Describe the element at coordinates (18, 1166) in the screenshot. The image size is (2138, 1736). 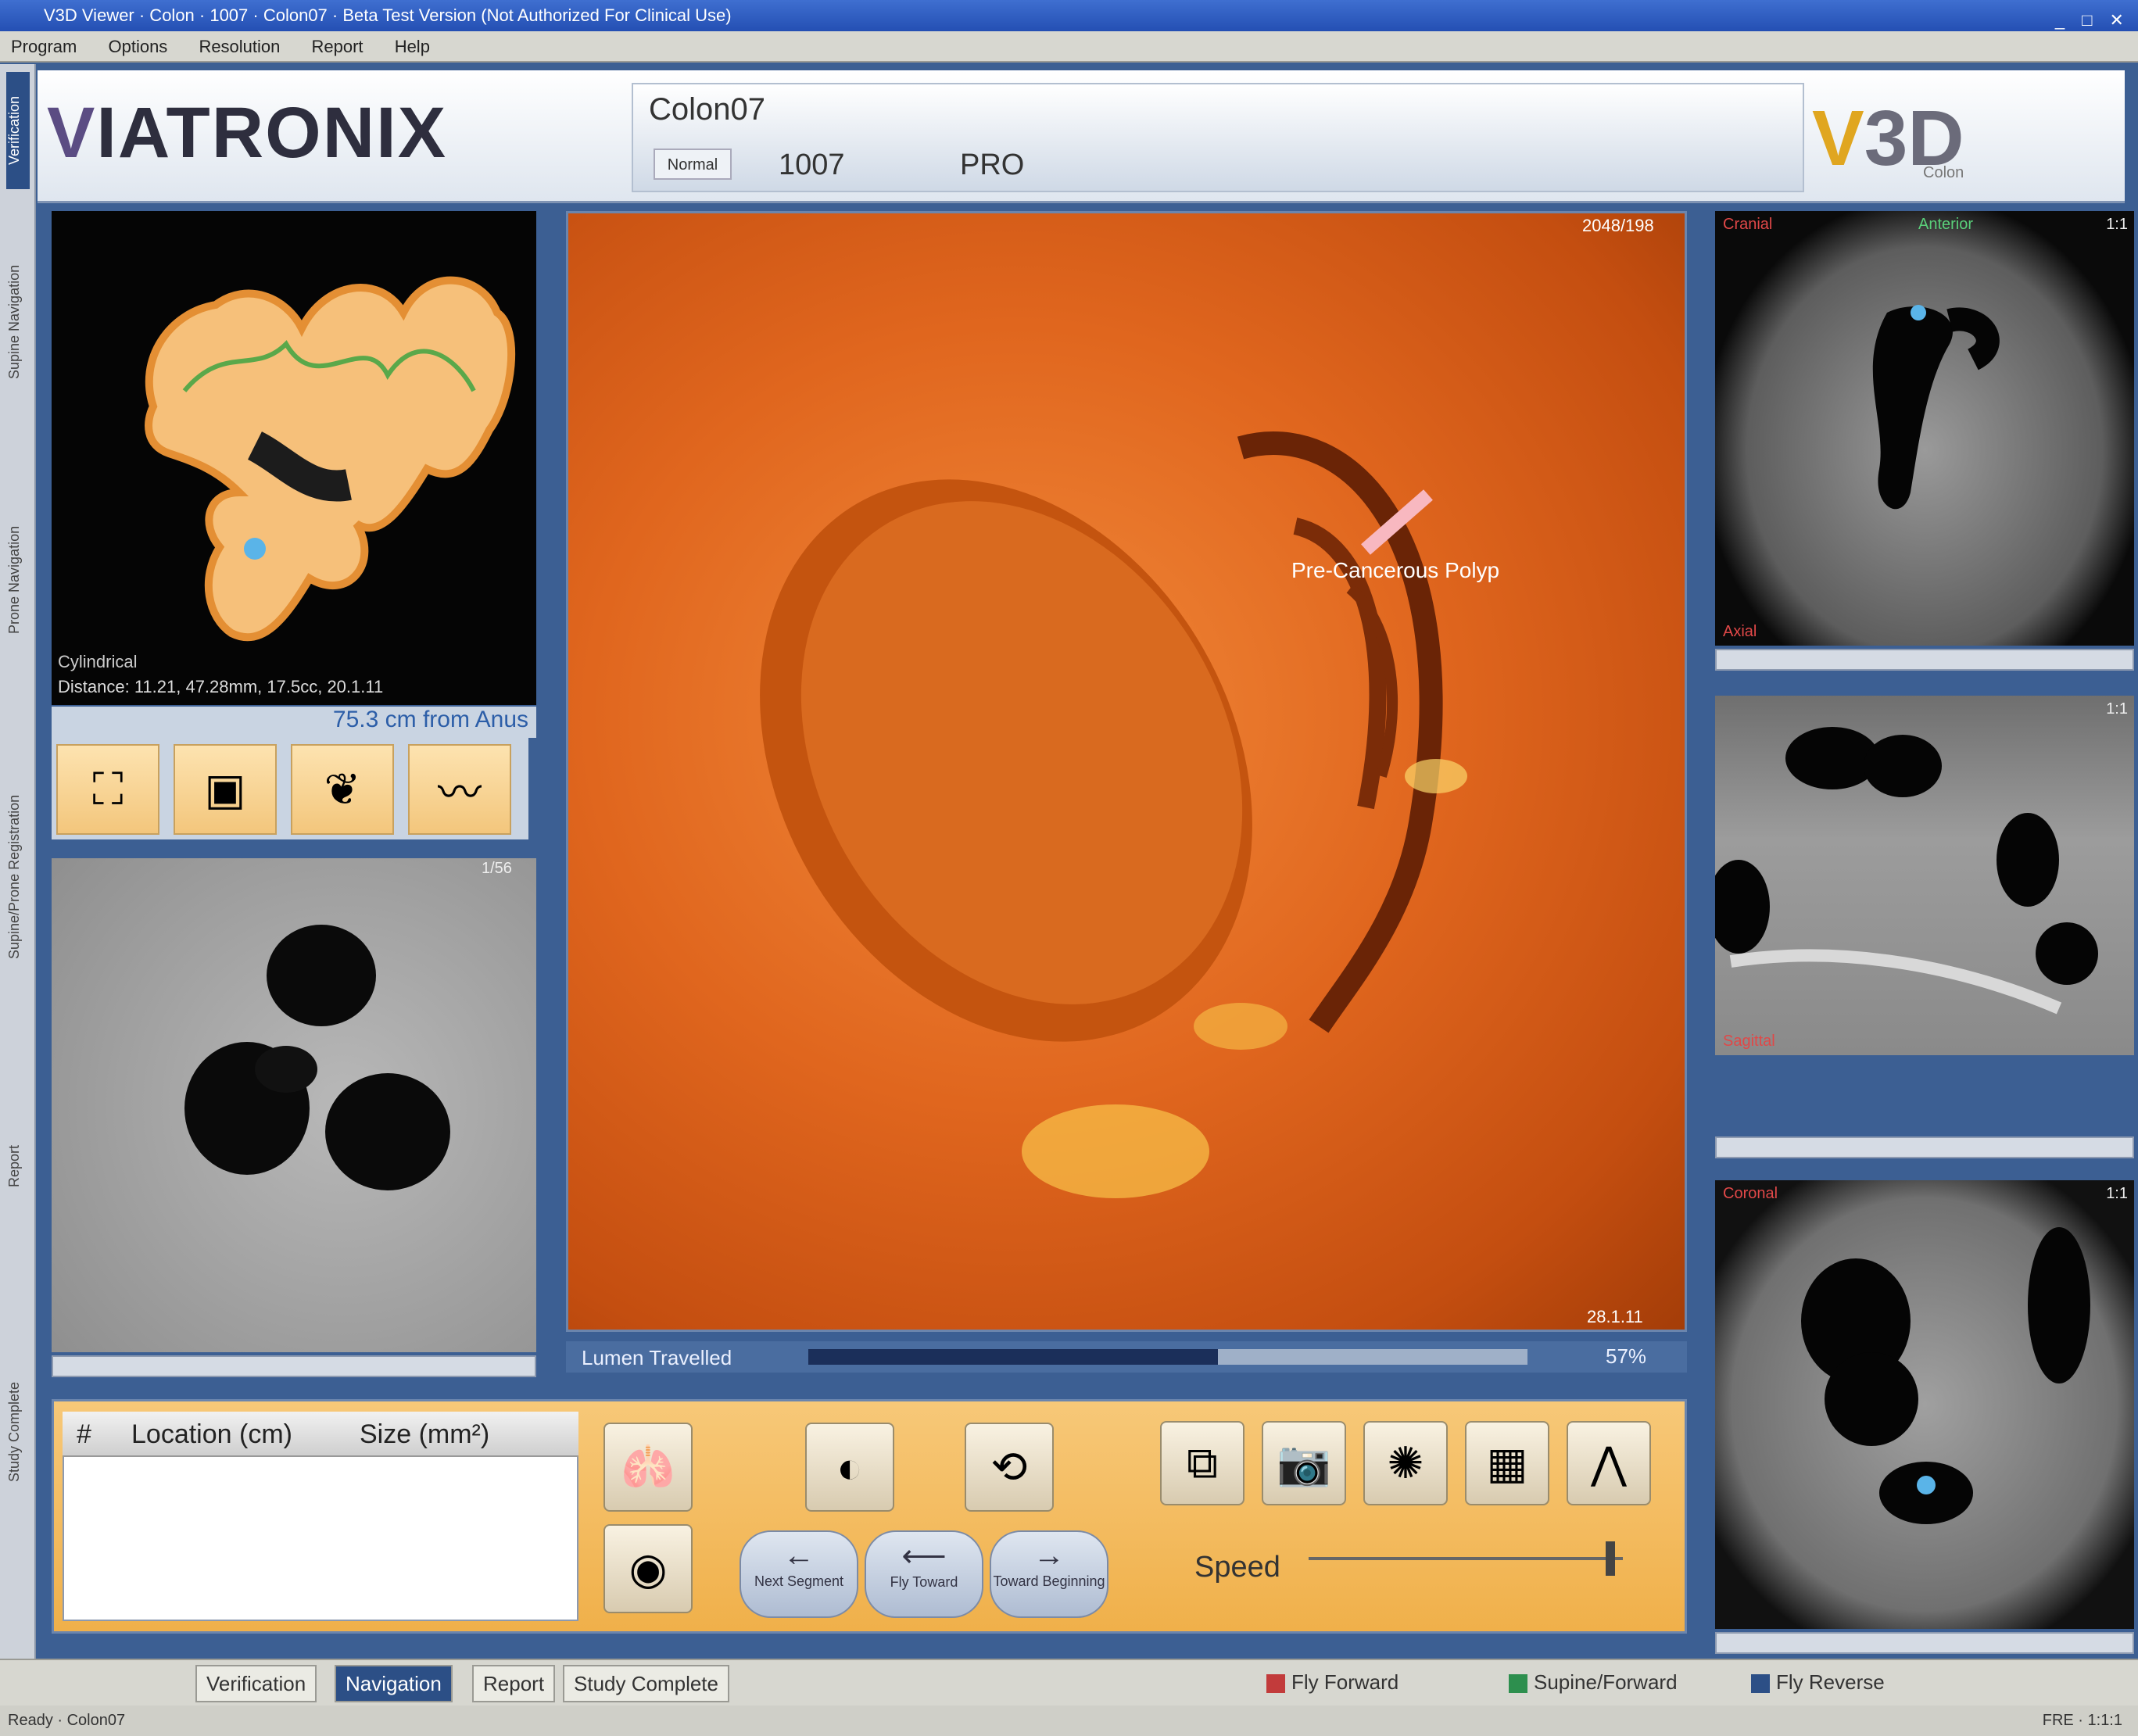
I see `side-tab-report: Report` at that location.